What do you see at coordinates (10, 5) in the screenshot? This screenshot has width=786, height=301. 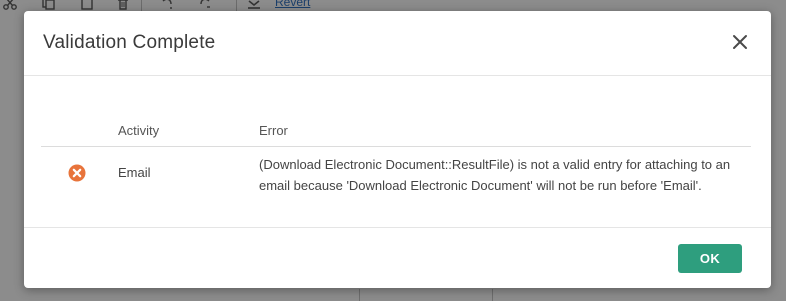 I see `scissors-icon` at bounding box center [10, 5].